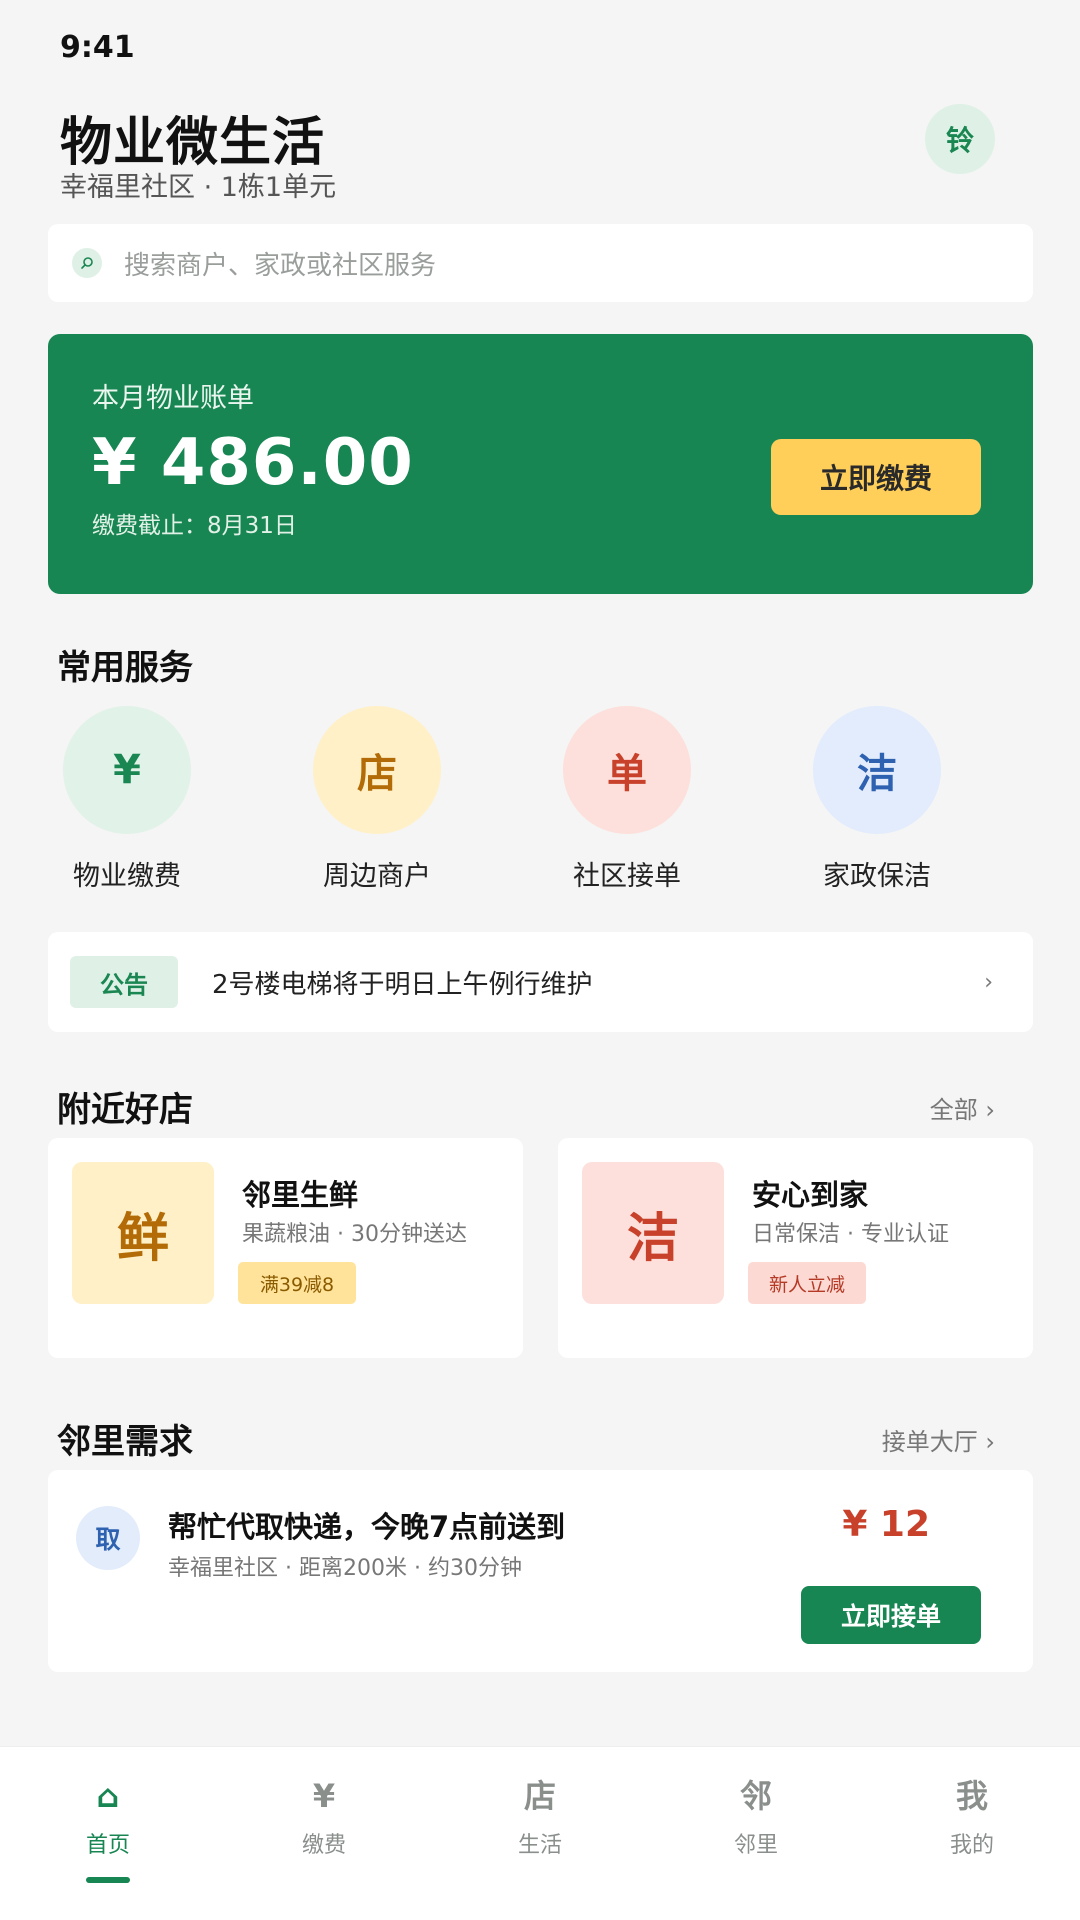 The width and height of the screenshot is (1080, 1920). I want to click on tab-neighbors: 邻 邻里, so click(756, 1817).